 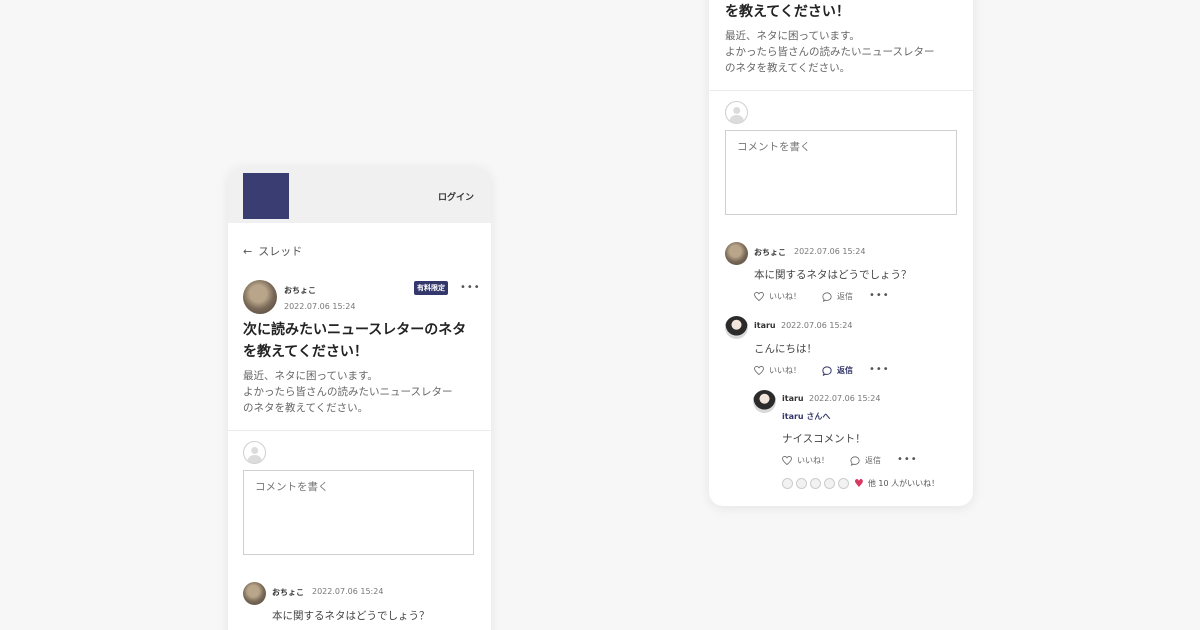 I want to click on reply-to-label: itaru さんへ, so click(x=806, y=416).